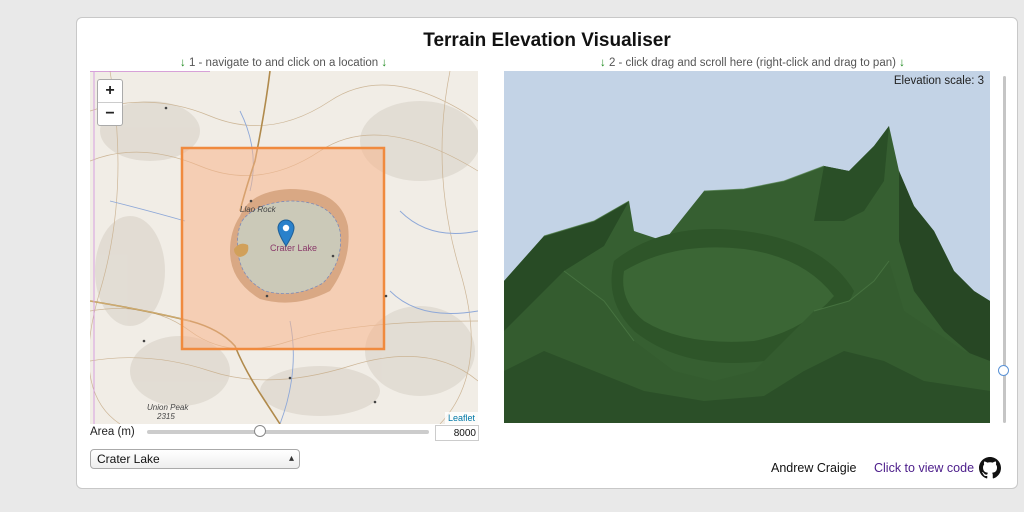 This screenshot has width=1024, height=512. I want to click on author-name: Andrew Craigie, so click(814, 468).